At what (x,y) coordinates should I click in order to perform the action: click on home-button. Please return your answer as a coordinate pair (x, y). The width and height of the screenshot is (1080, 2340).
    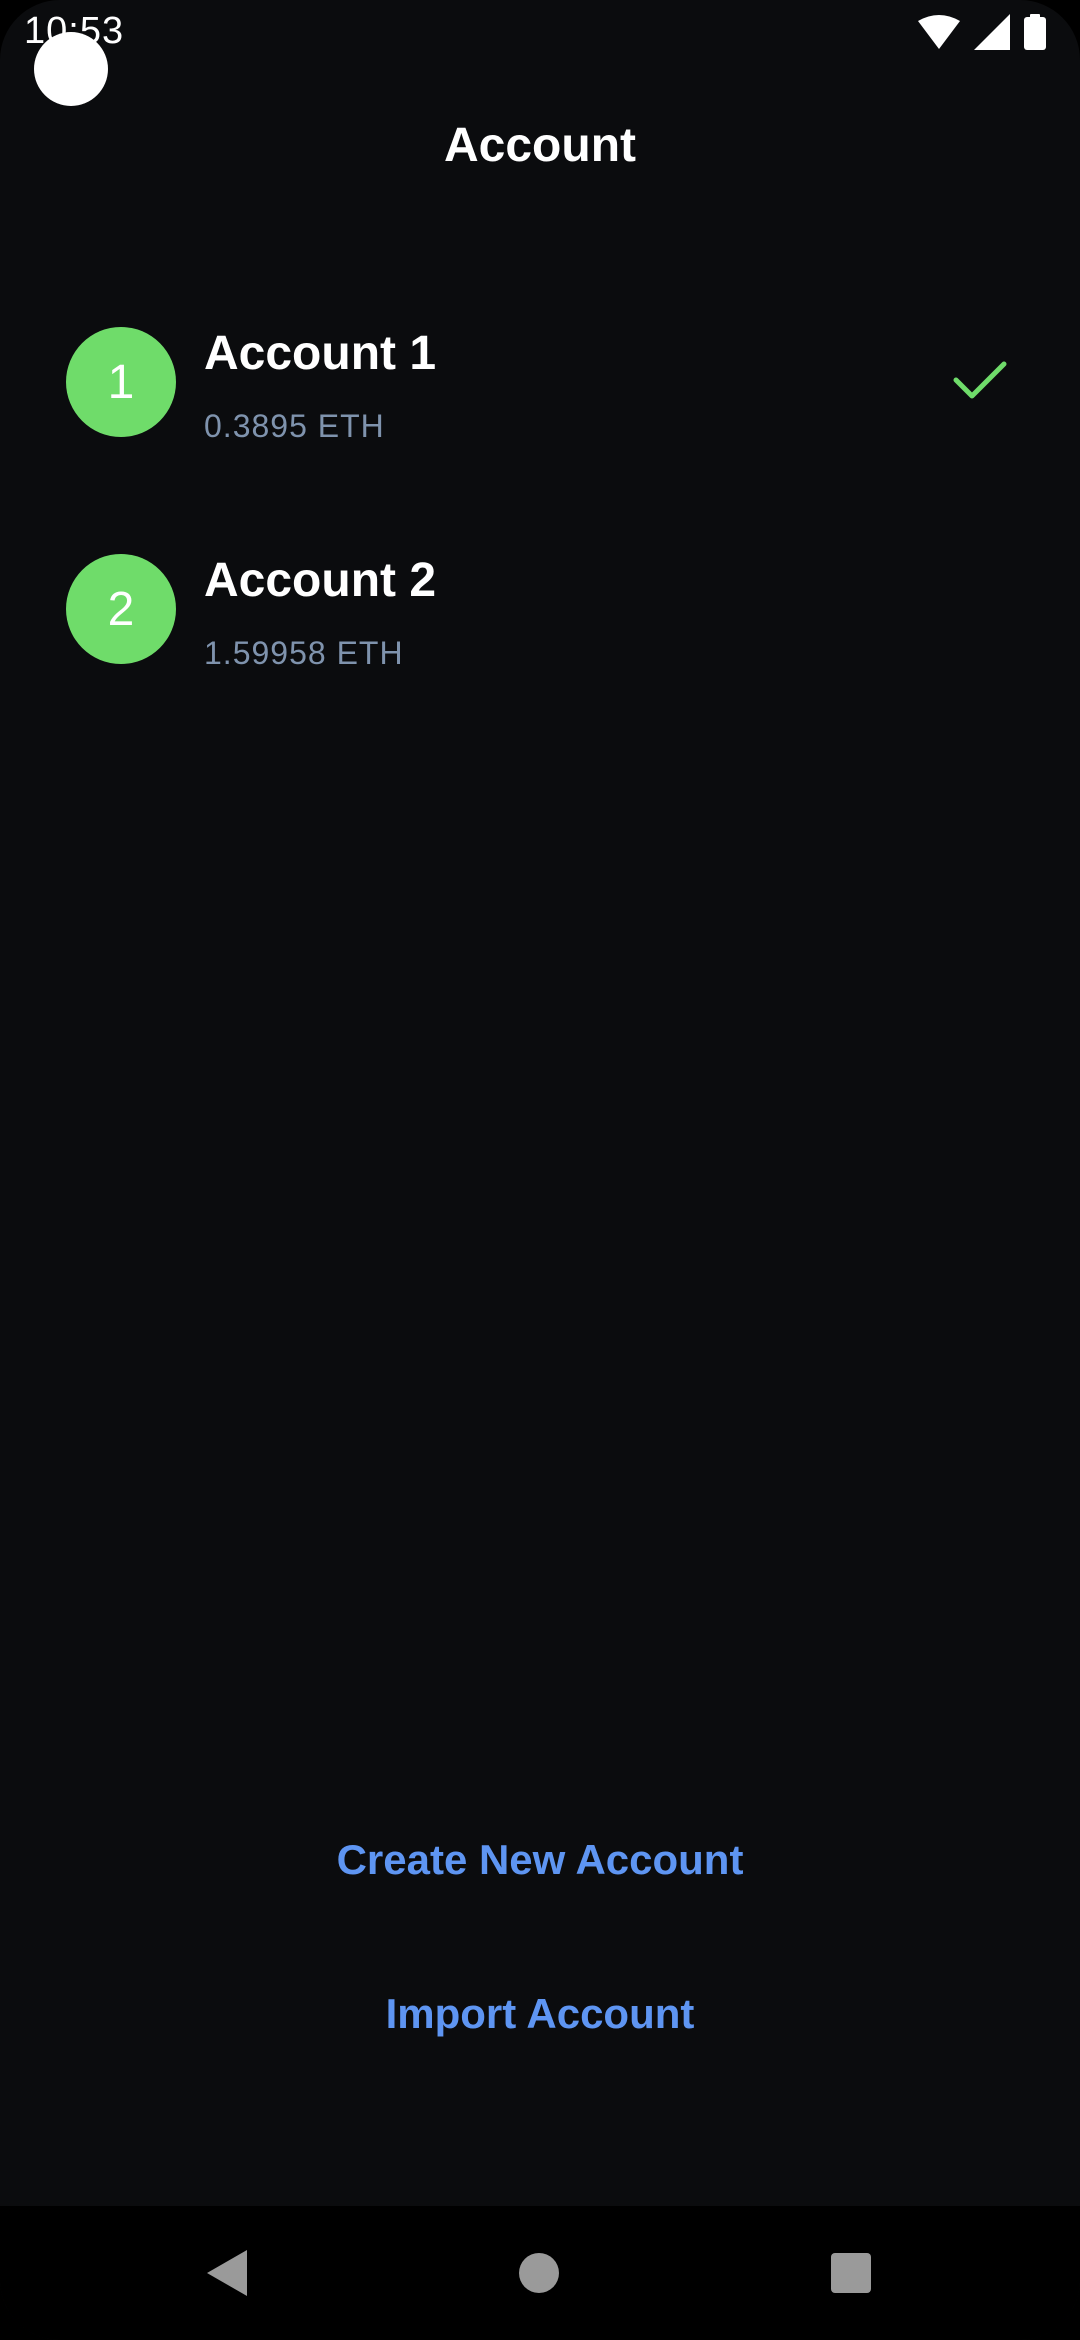
    Looking at the image, I should click on (539, 2273).